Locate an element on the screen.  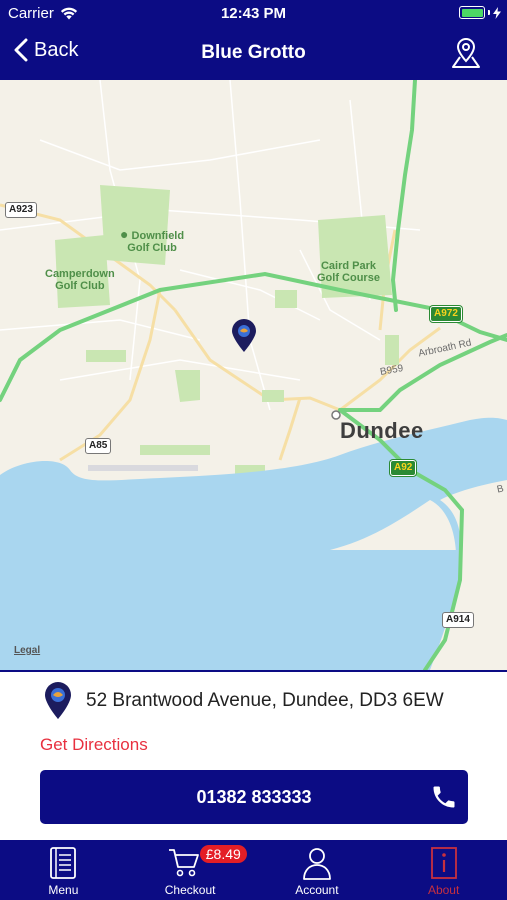
cart-icon is located at coordinates (183, 863).